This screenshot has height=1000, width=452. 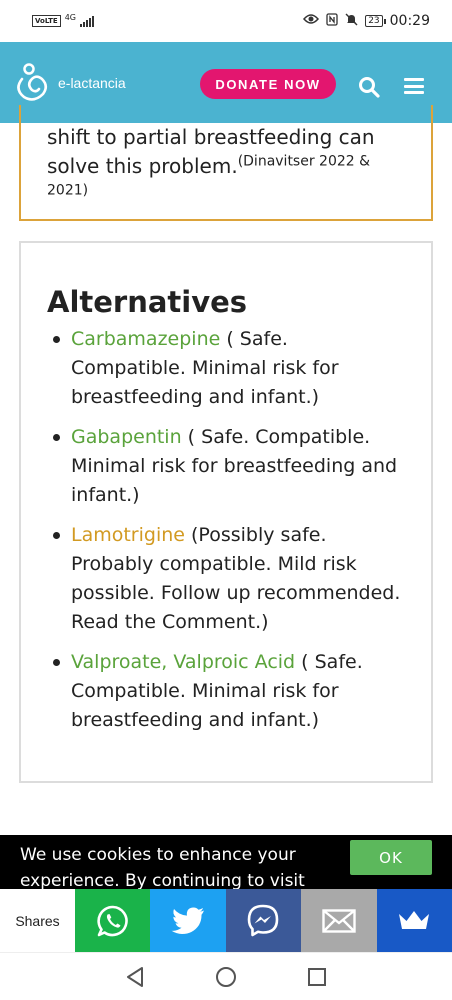 I want to click on status-right: 23 00:29, so click(x=366, y=21).